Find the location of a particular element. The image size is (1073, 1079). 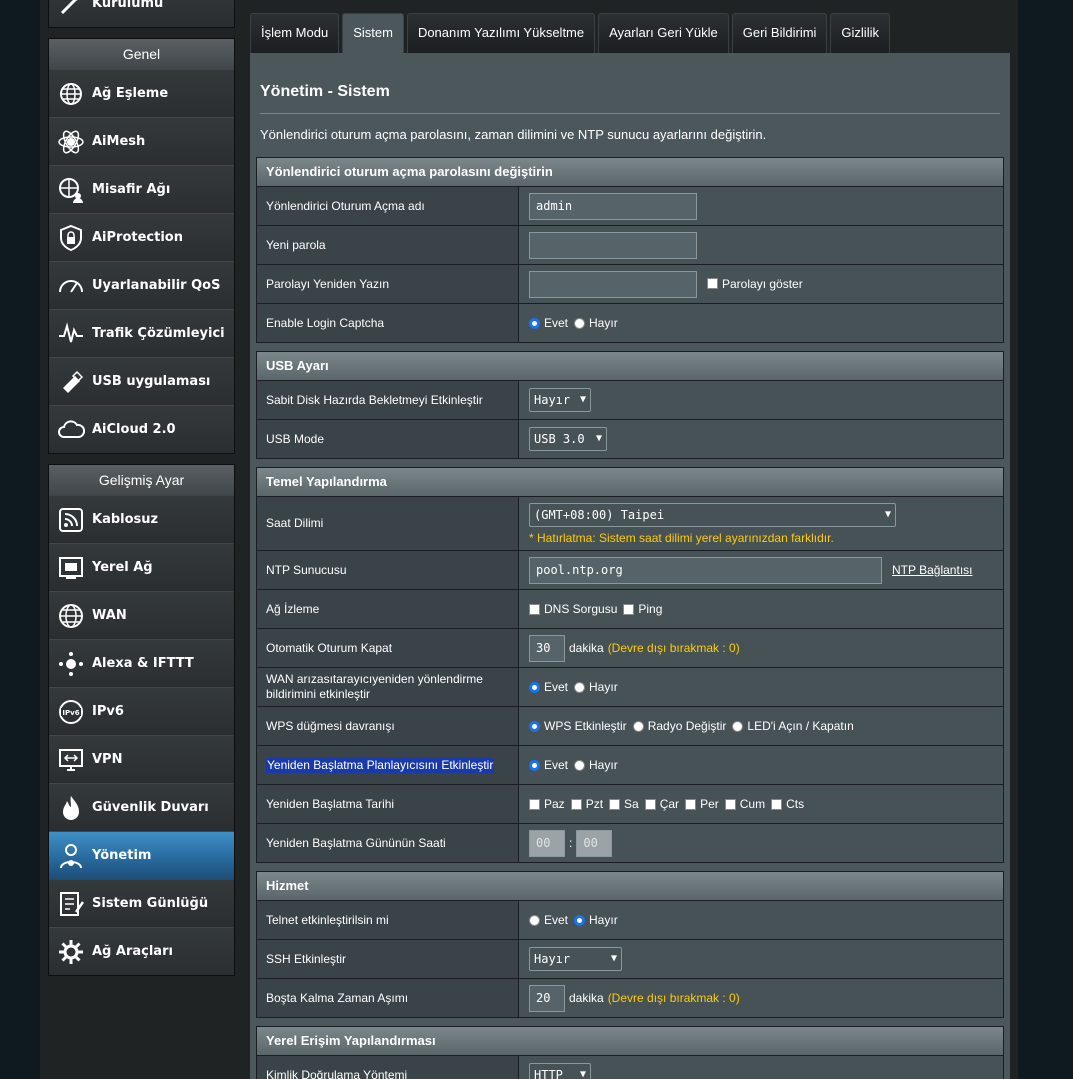

sidebar-item-guest-network: Misafir Ağı is located at coordinates (141, 189).